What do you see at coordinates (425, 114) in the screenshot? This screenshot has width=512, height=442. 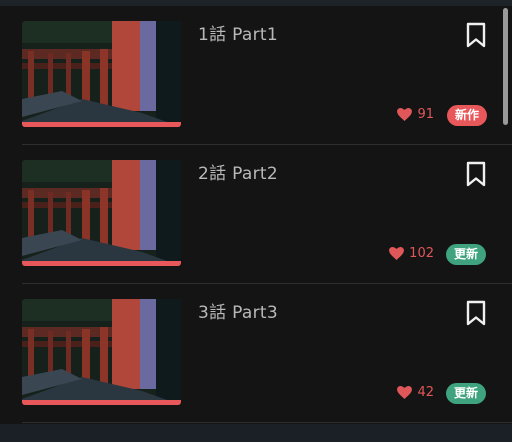 I see `like-count-value: 91` at bounding box center [425, 114].